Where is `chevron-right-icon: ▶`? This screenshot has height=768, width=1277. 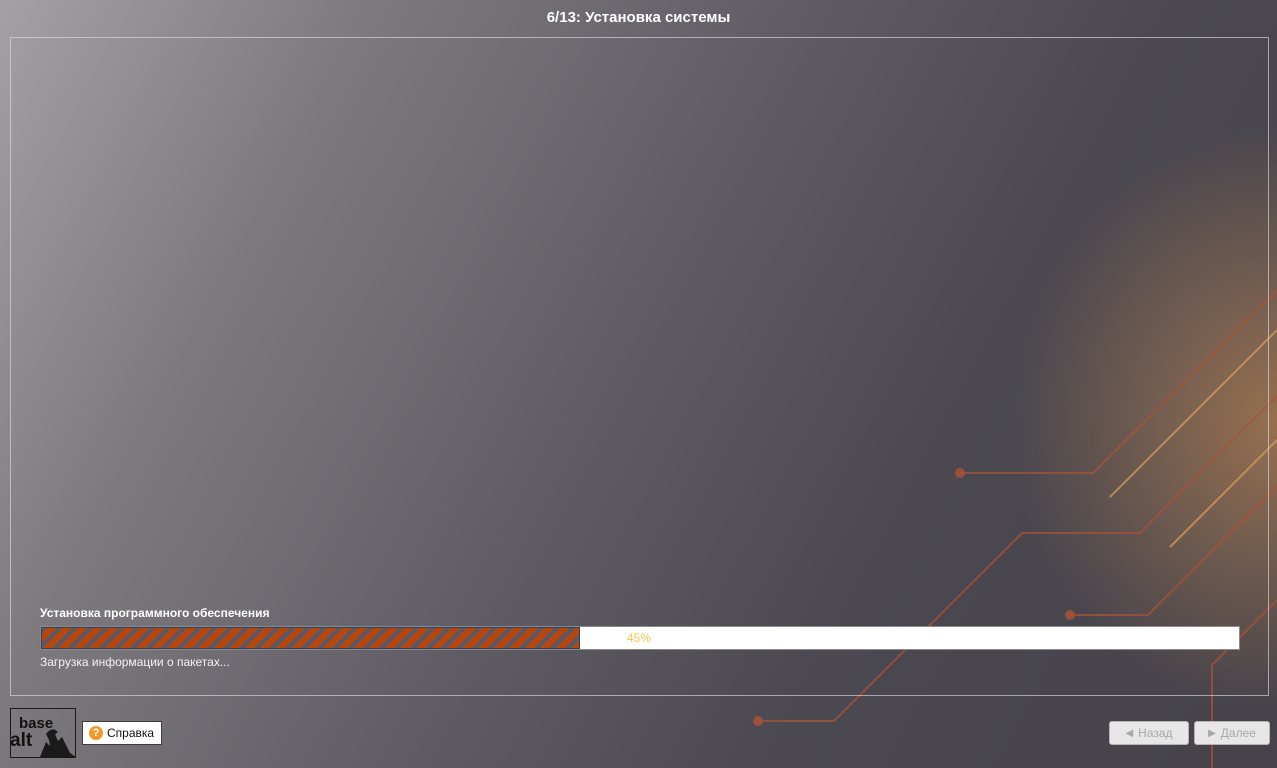
chevron-right-icon: ▶ is located at coordinates (1212, 733).